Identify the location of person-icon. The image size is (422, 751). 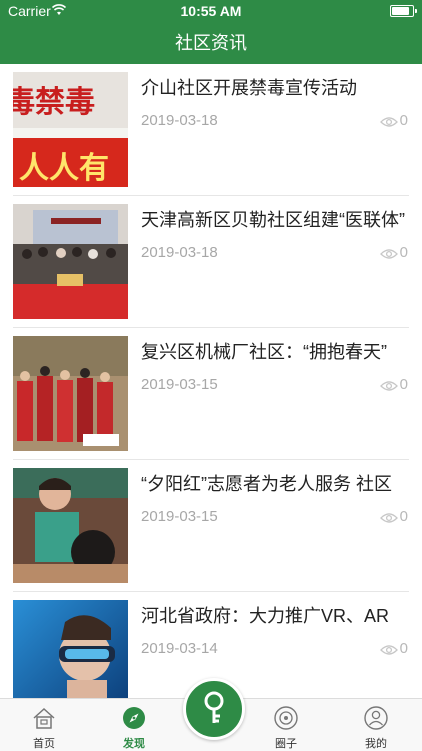
(376, 718).